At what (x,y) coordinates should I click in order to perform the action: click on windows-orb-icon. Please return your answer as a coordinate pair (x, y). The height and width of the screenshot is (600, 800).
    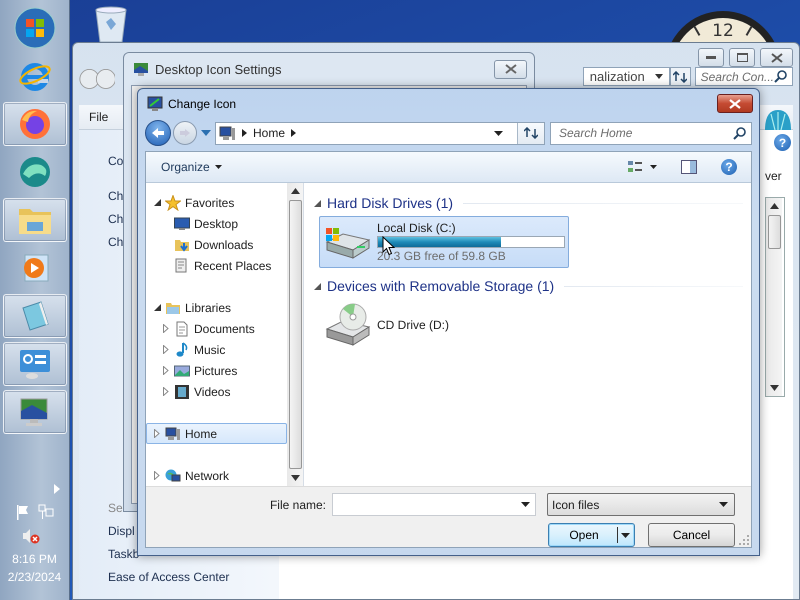
    Looking at the image, I should click on (35, 28).